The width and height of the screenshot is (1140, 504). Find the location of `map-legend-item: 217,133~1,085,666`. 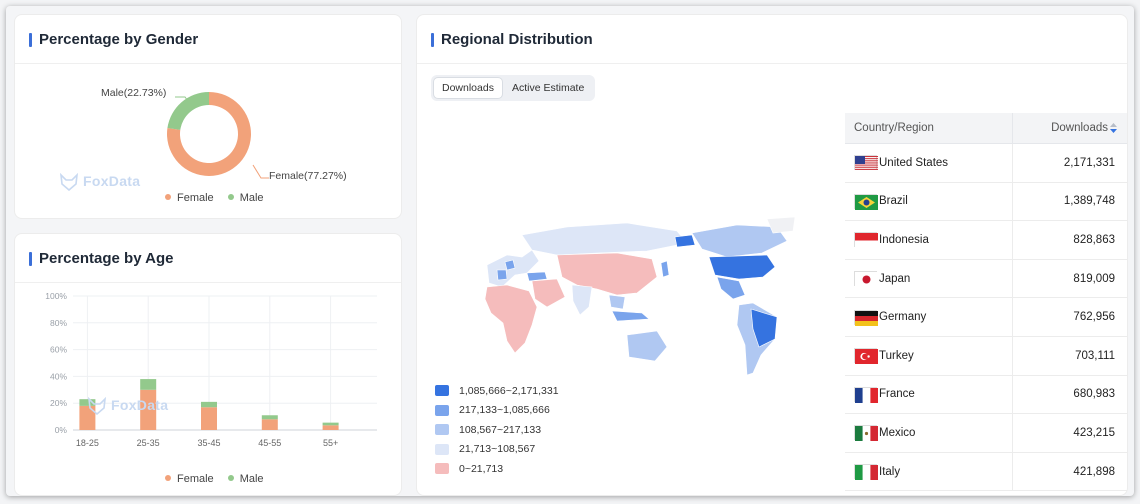

map-legend-item: 217,133~1,085,666 is located at coordinates (497, 411).